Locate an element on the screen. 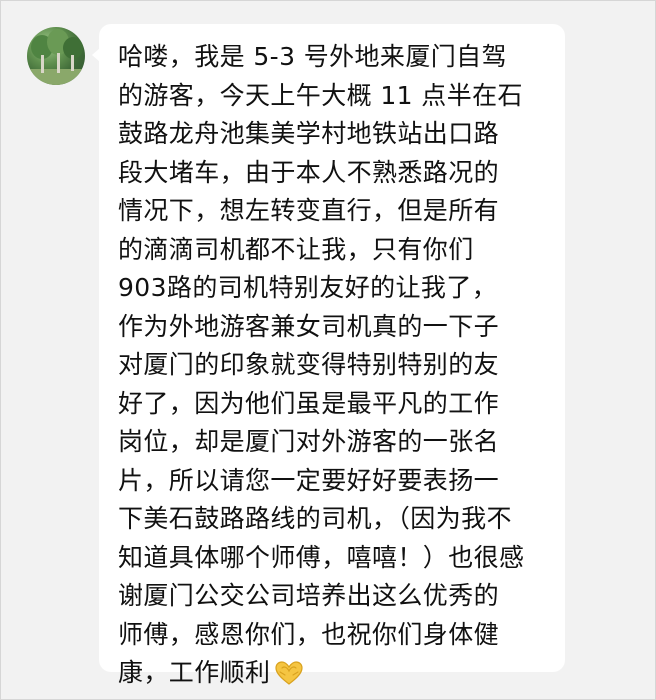 This screenshot has width=656, height=700. message-line: 的游客，今天上午大概 11 点半在石 is located at coordinates (320, 95).